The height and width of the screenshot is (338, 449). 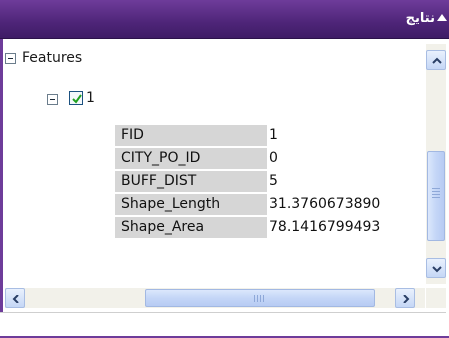 I want to click on chevron-up-icon, so click(x=437, y=60).